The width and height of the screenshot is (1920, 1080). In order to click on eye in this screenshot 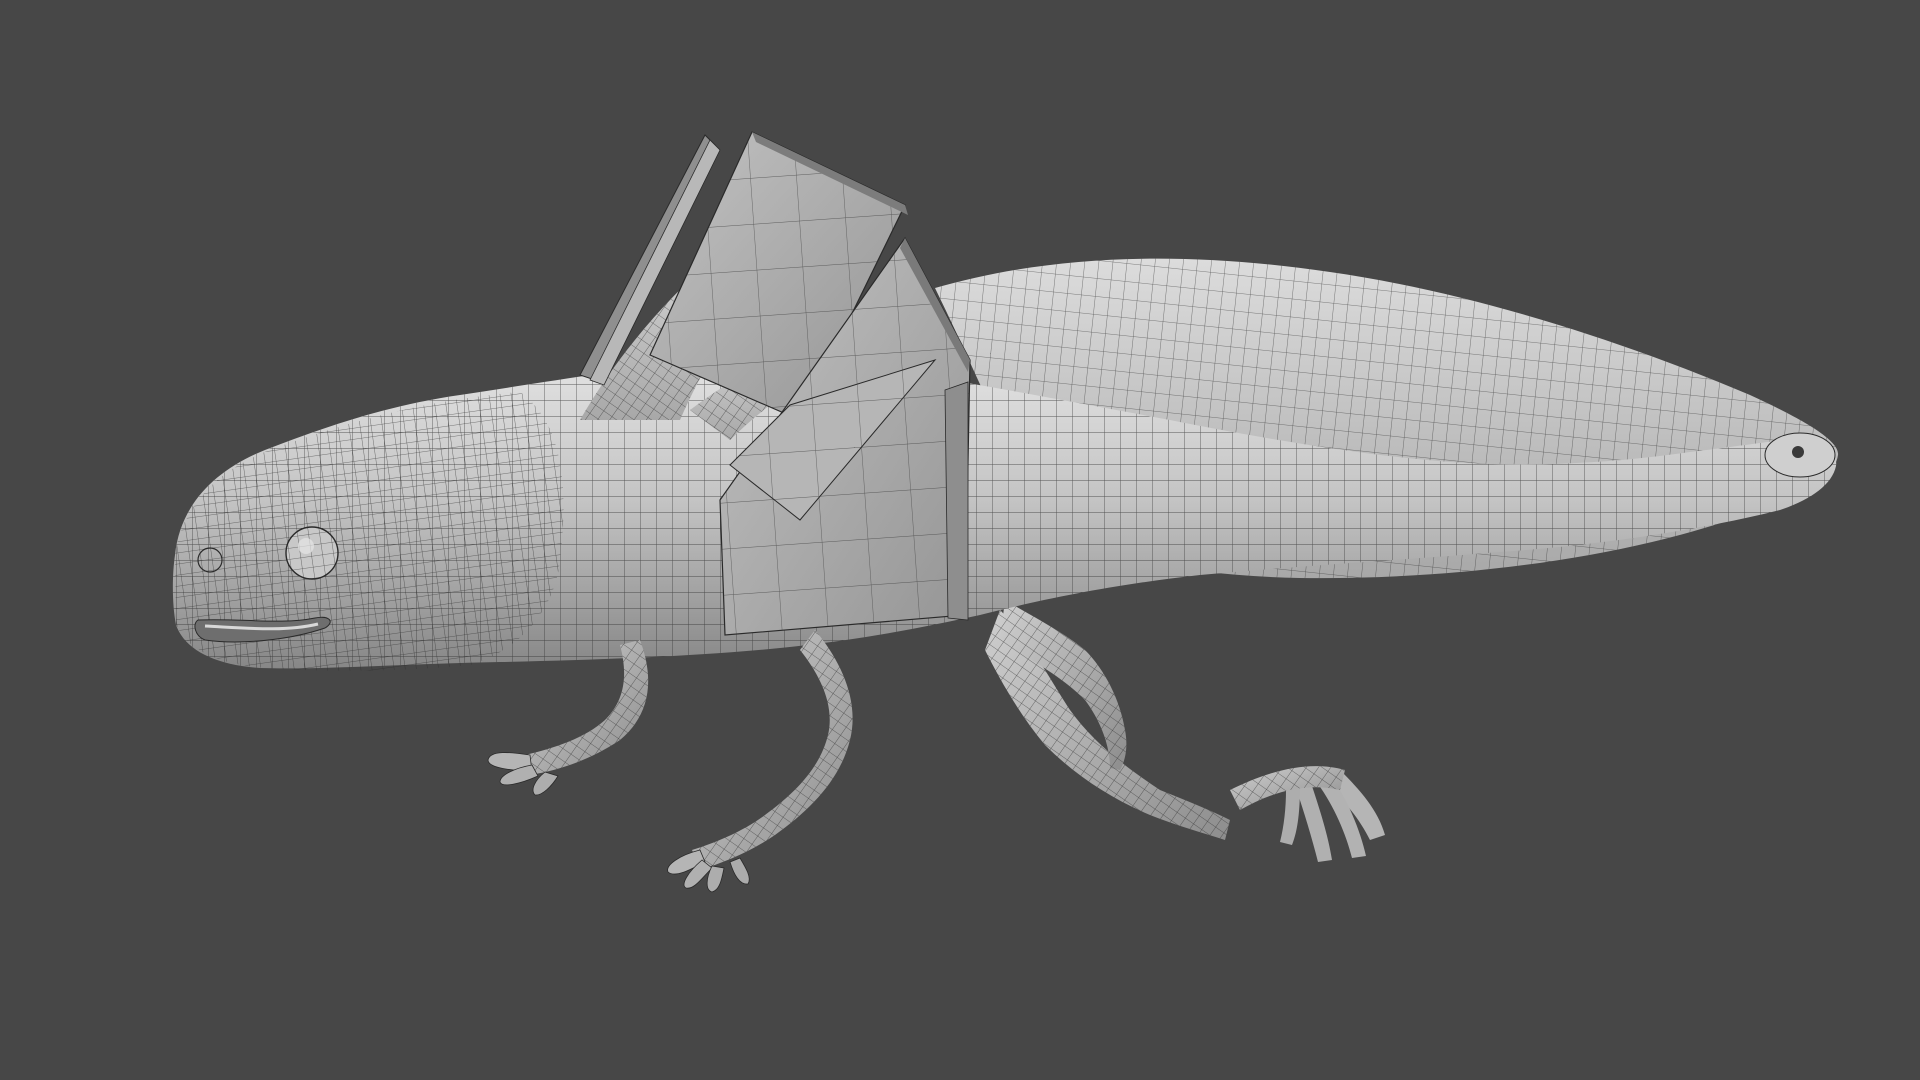, I will do `click(312, 553)`.